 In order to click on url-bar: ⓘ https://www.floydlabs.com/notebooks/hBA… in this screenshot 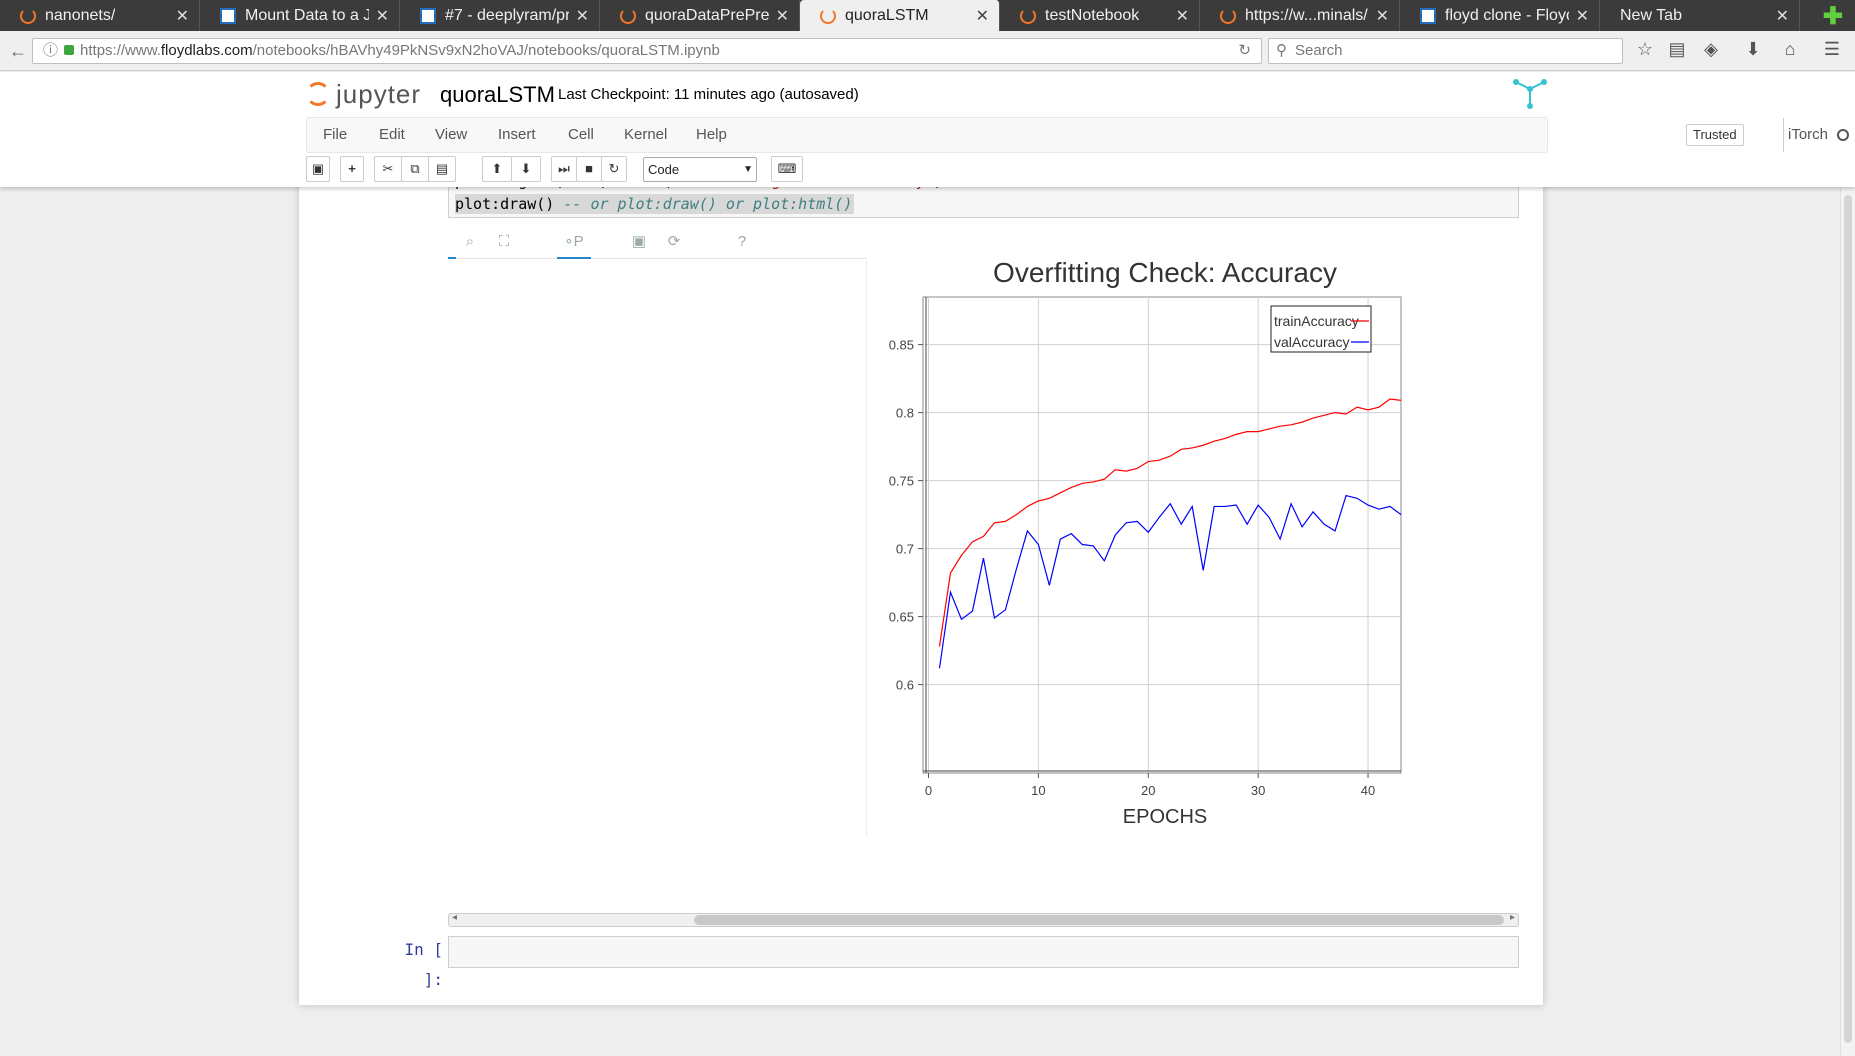, I will do `click(647, 51)`.